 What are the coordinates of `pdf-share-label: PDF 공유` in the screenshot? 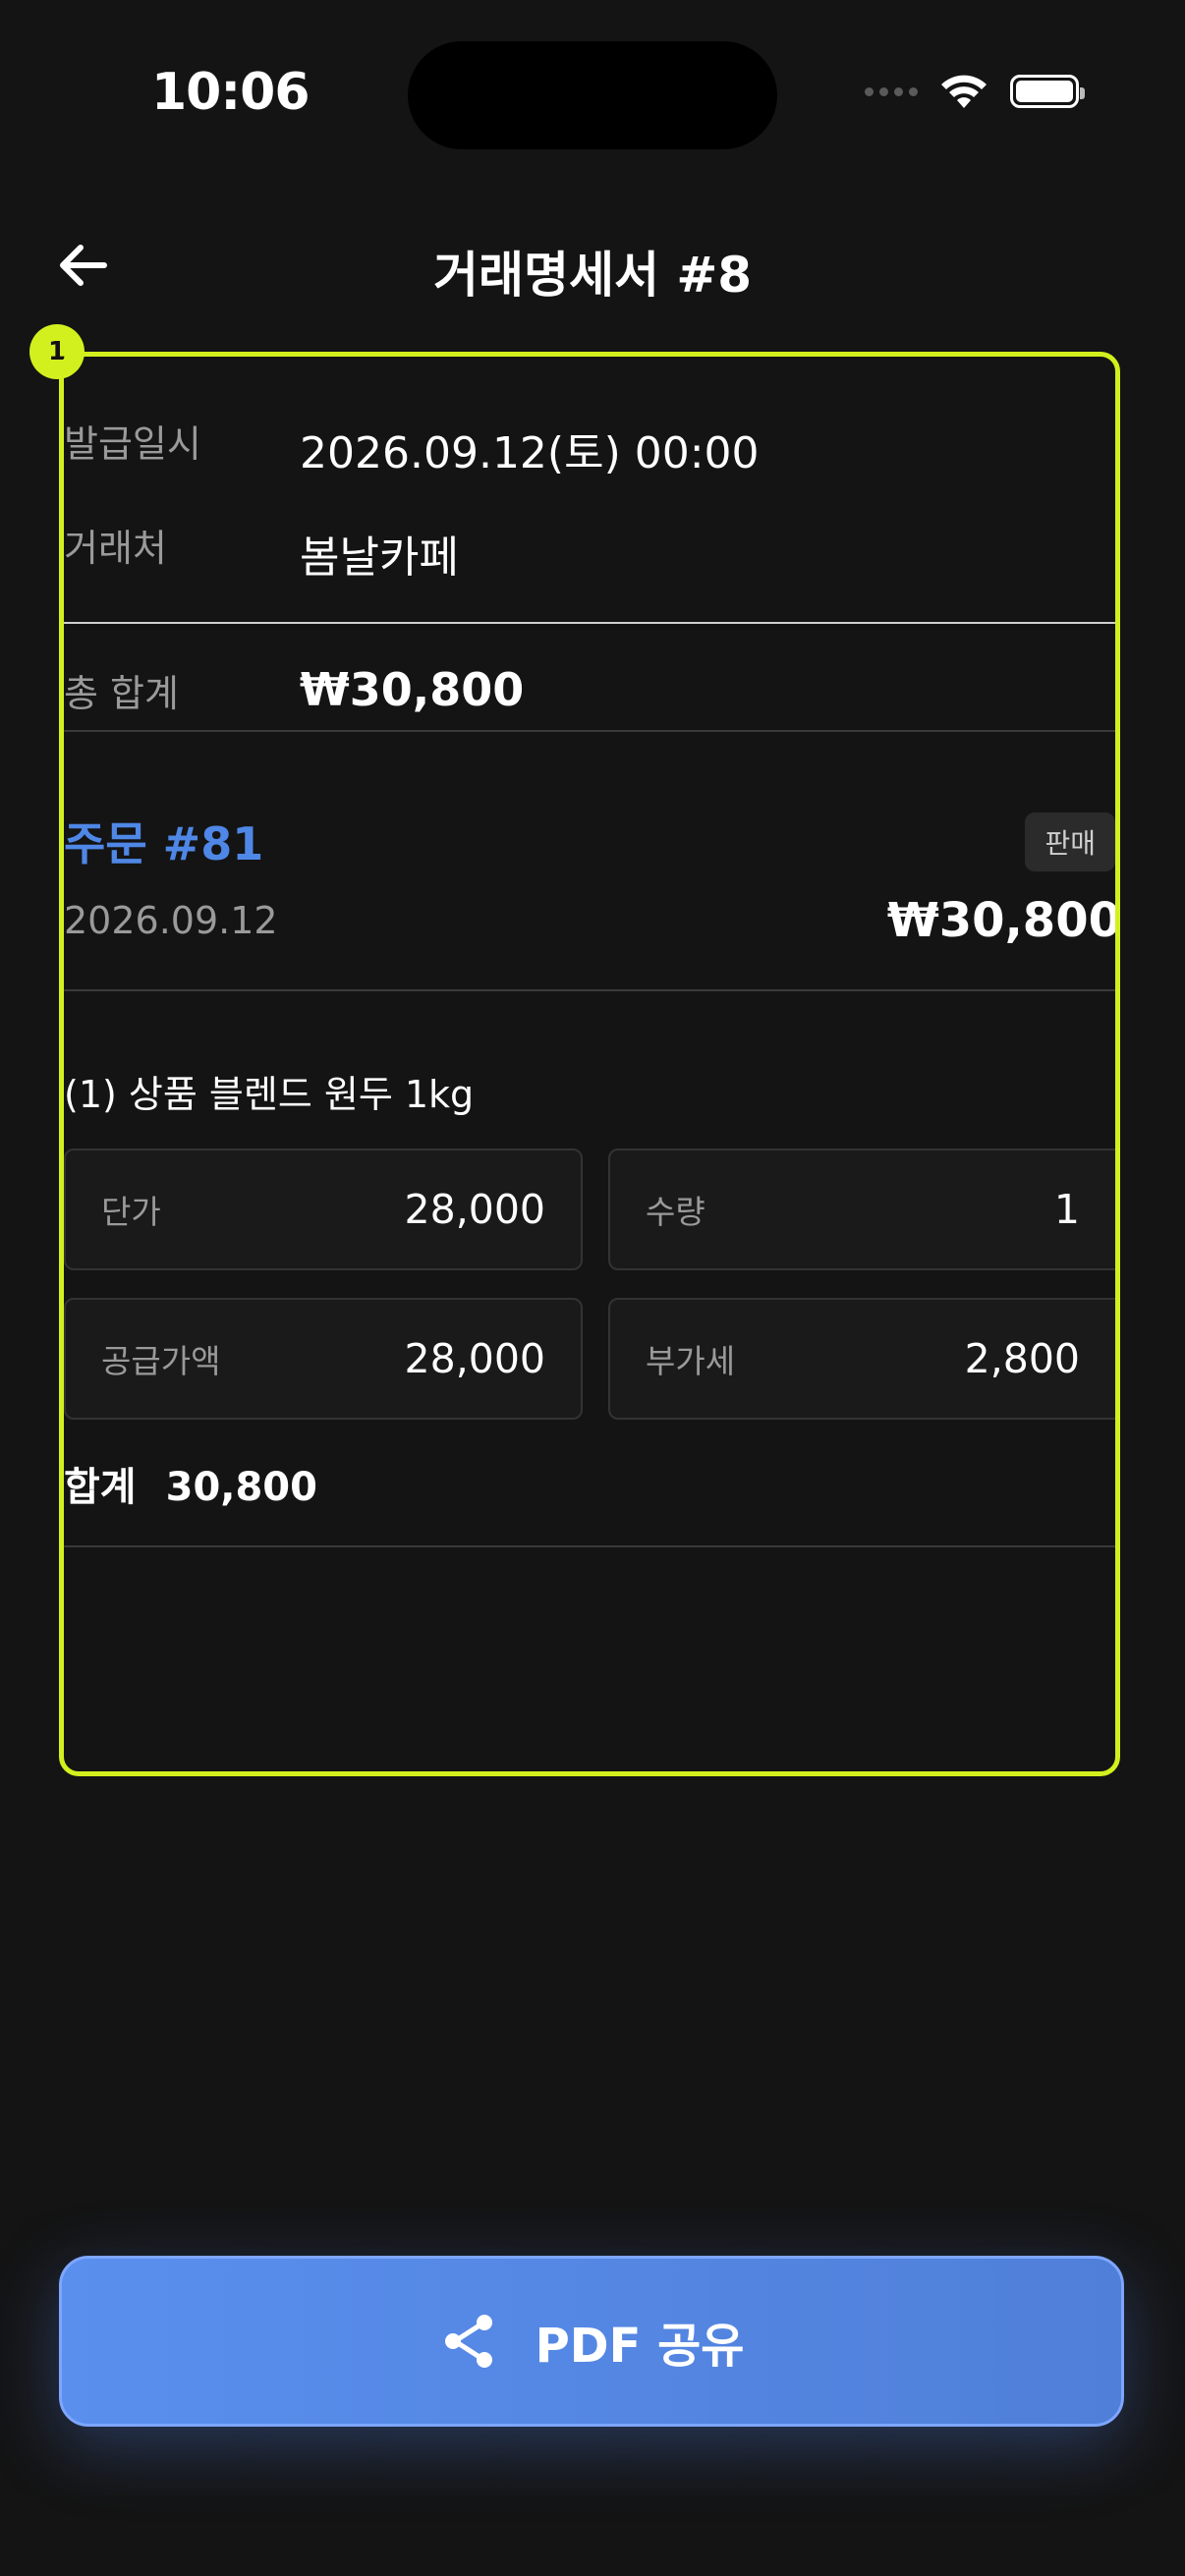 It's located at (640, 2346).